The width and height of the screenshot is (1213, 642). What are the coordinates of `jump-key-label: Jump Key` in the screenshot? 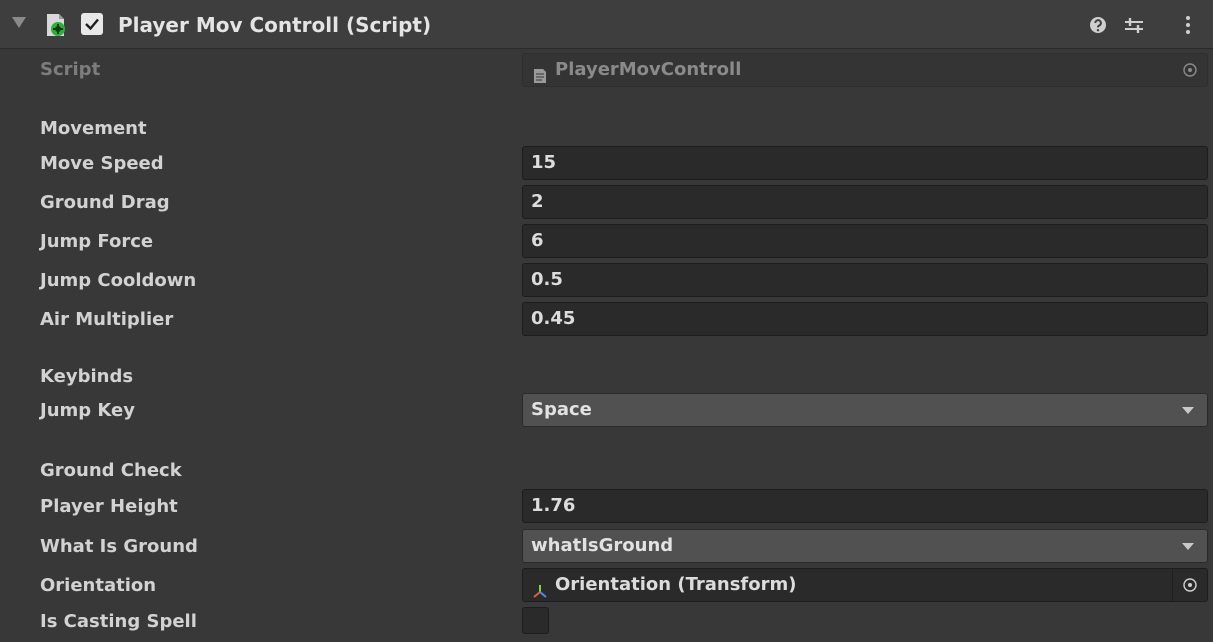 It's located at (87, 410).